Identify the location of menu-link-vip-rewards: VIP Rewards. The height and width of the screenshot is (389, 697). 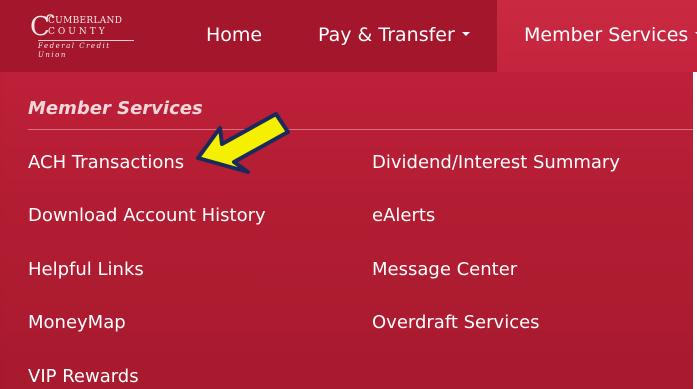
(83, 377).